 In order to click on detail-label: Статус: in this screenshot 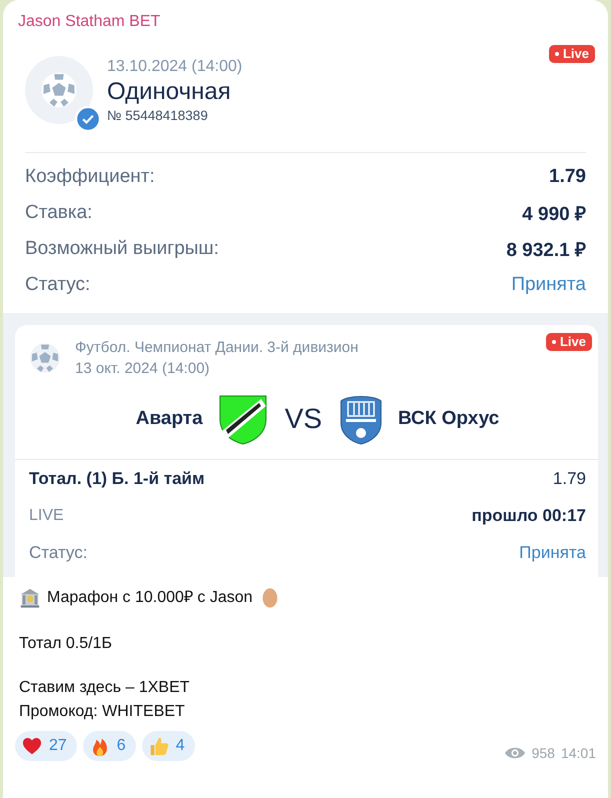, I will do `click(57, 285)`.